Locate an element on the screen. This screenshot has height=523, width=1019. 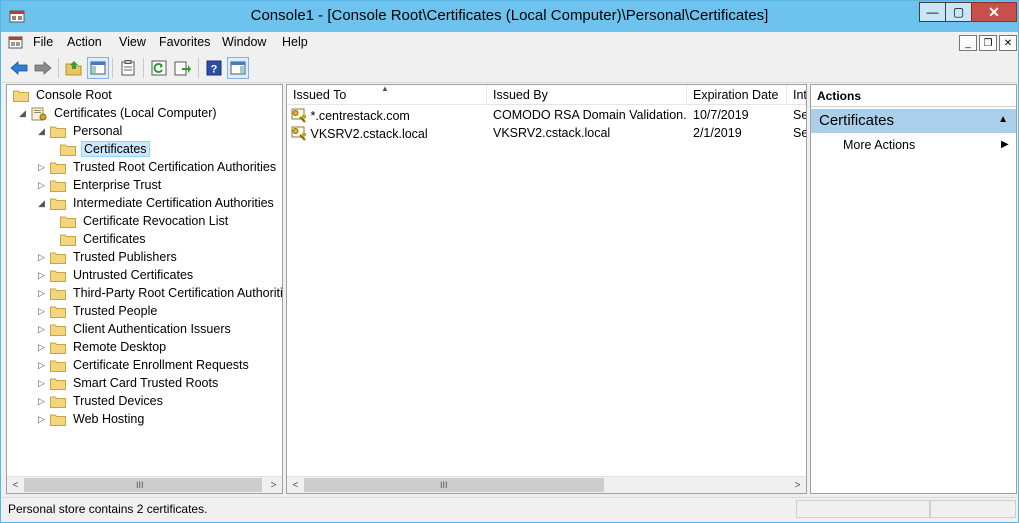
mdi-close-button: ✕ is located at coordinates (1008, 43).